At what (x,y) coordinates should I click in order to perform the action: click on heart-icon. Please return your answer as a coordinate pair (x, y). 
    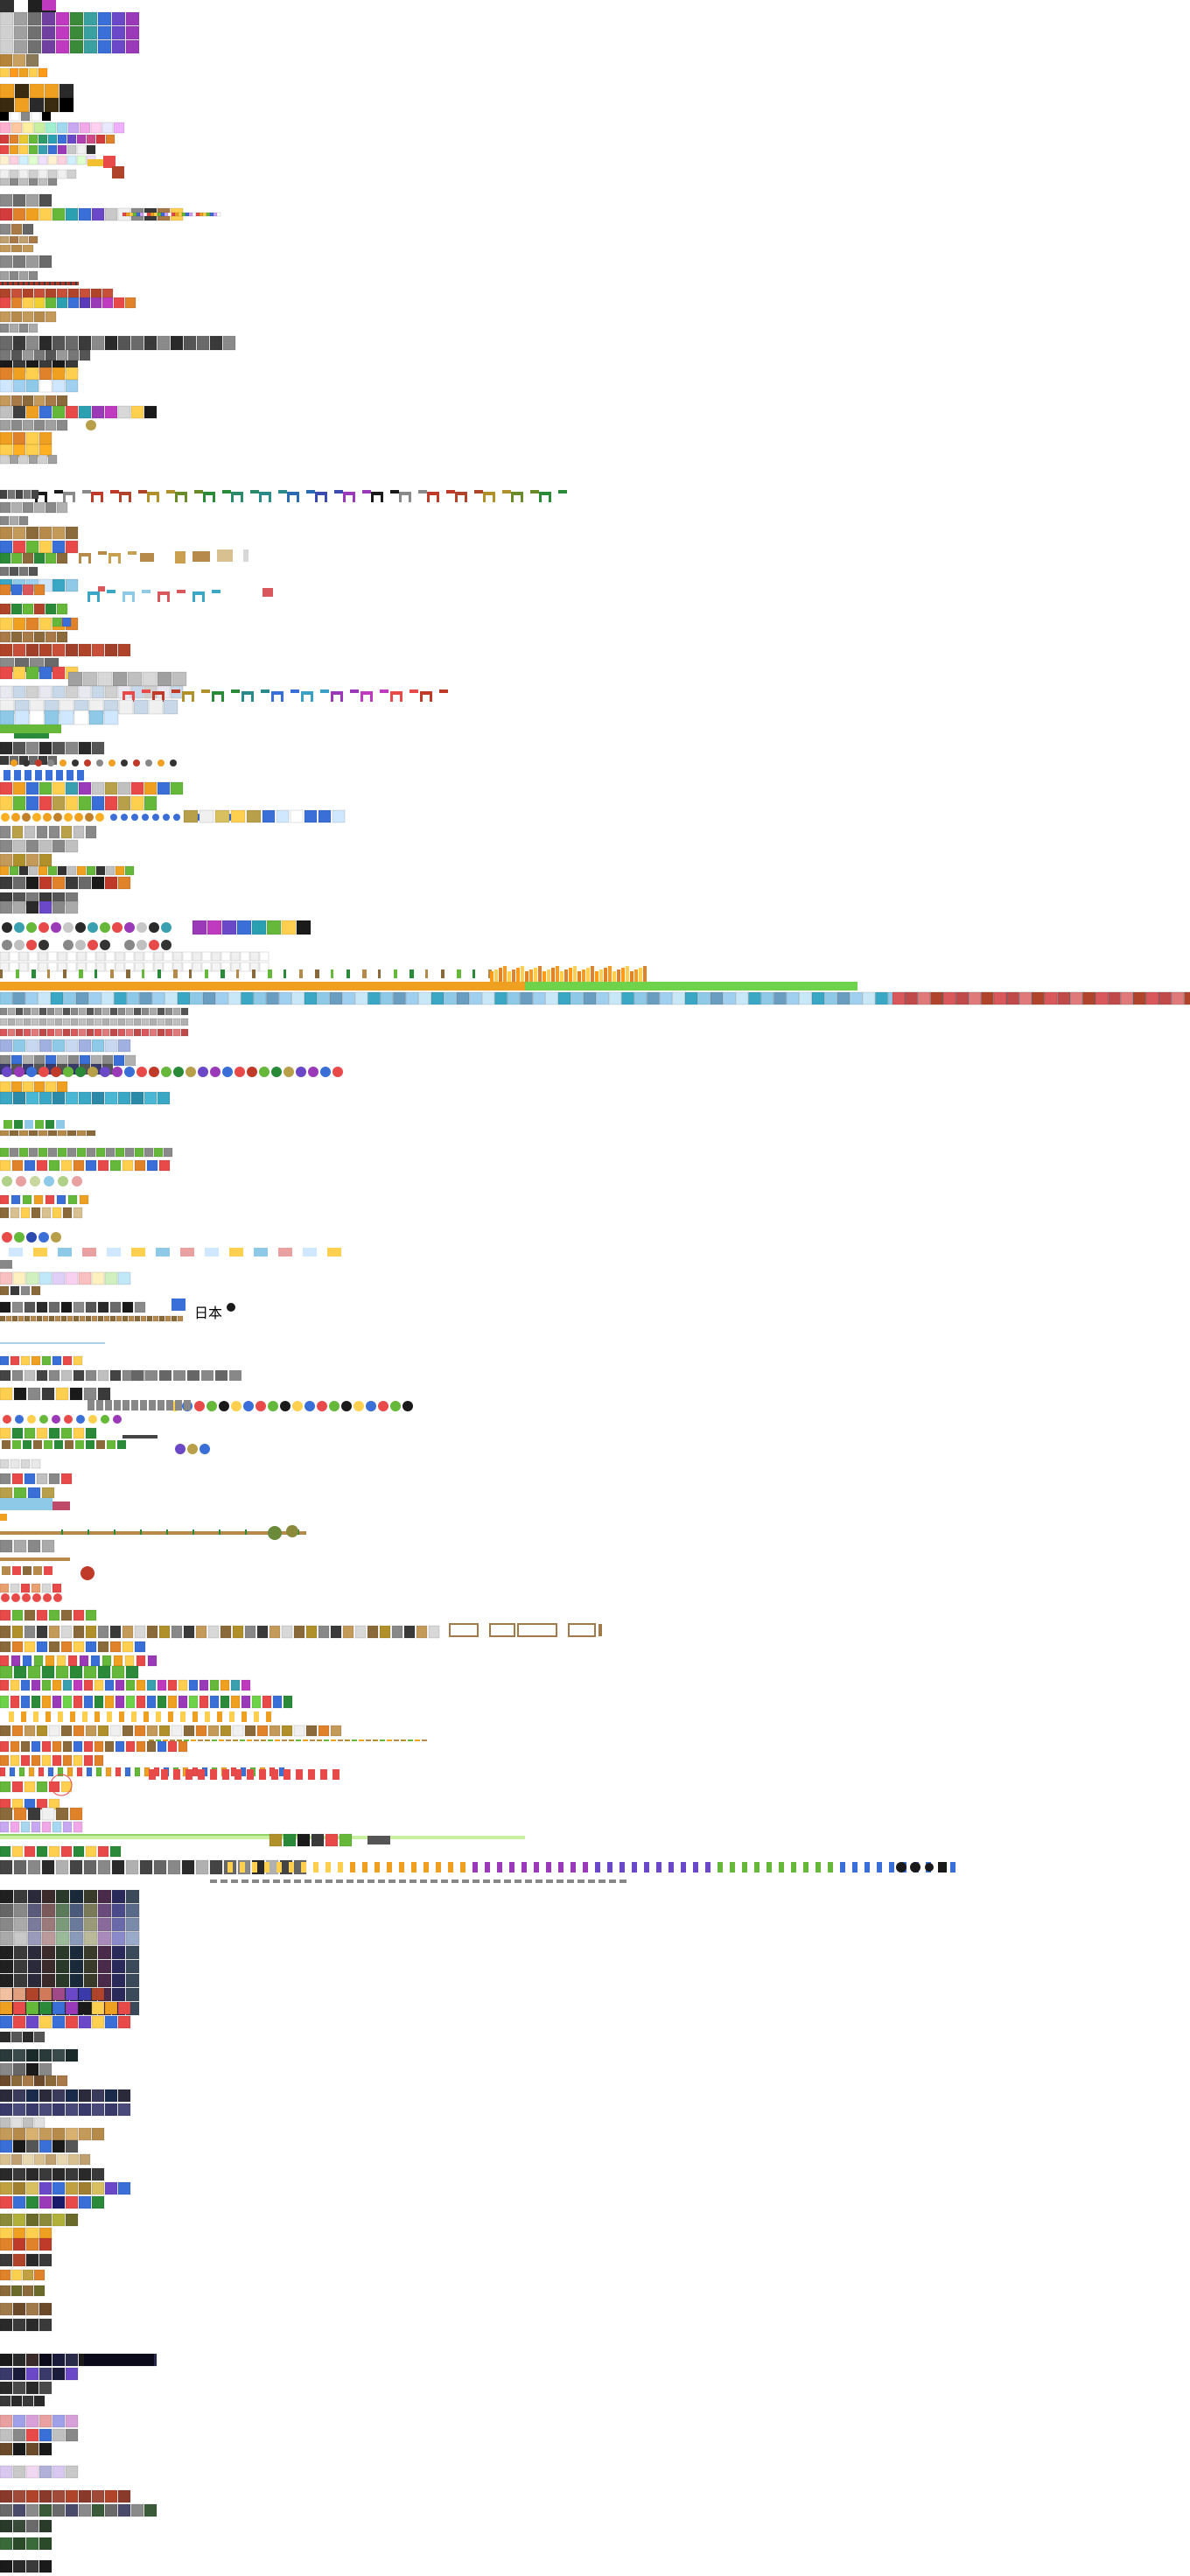
    Looking at the image, I should click on (15, 1597).